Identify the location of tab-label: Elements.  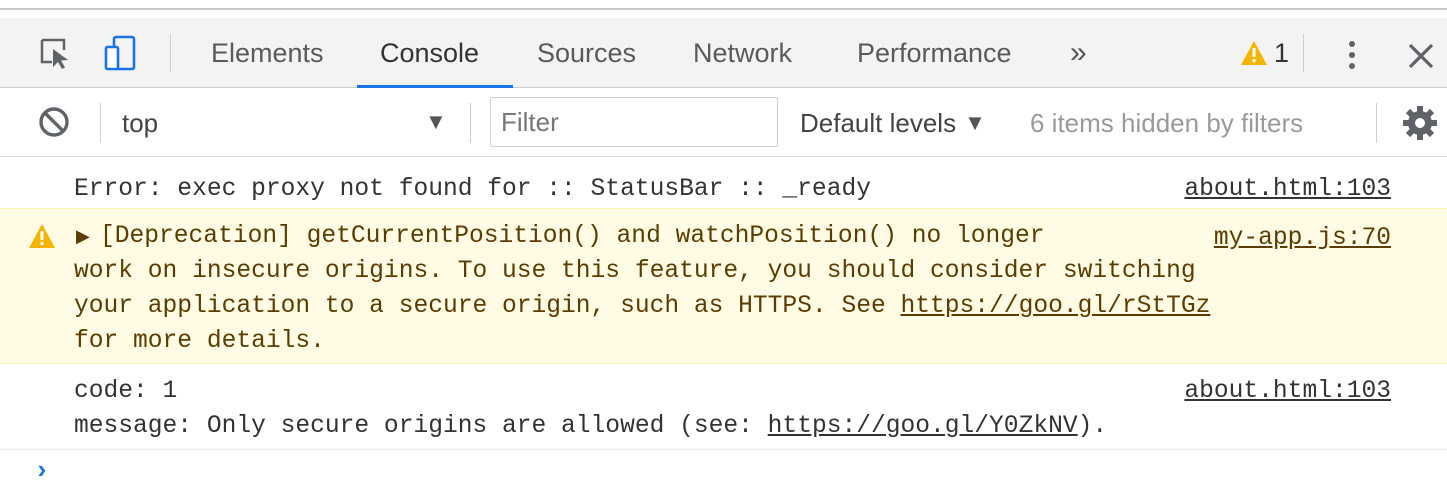
(267, 52).